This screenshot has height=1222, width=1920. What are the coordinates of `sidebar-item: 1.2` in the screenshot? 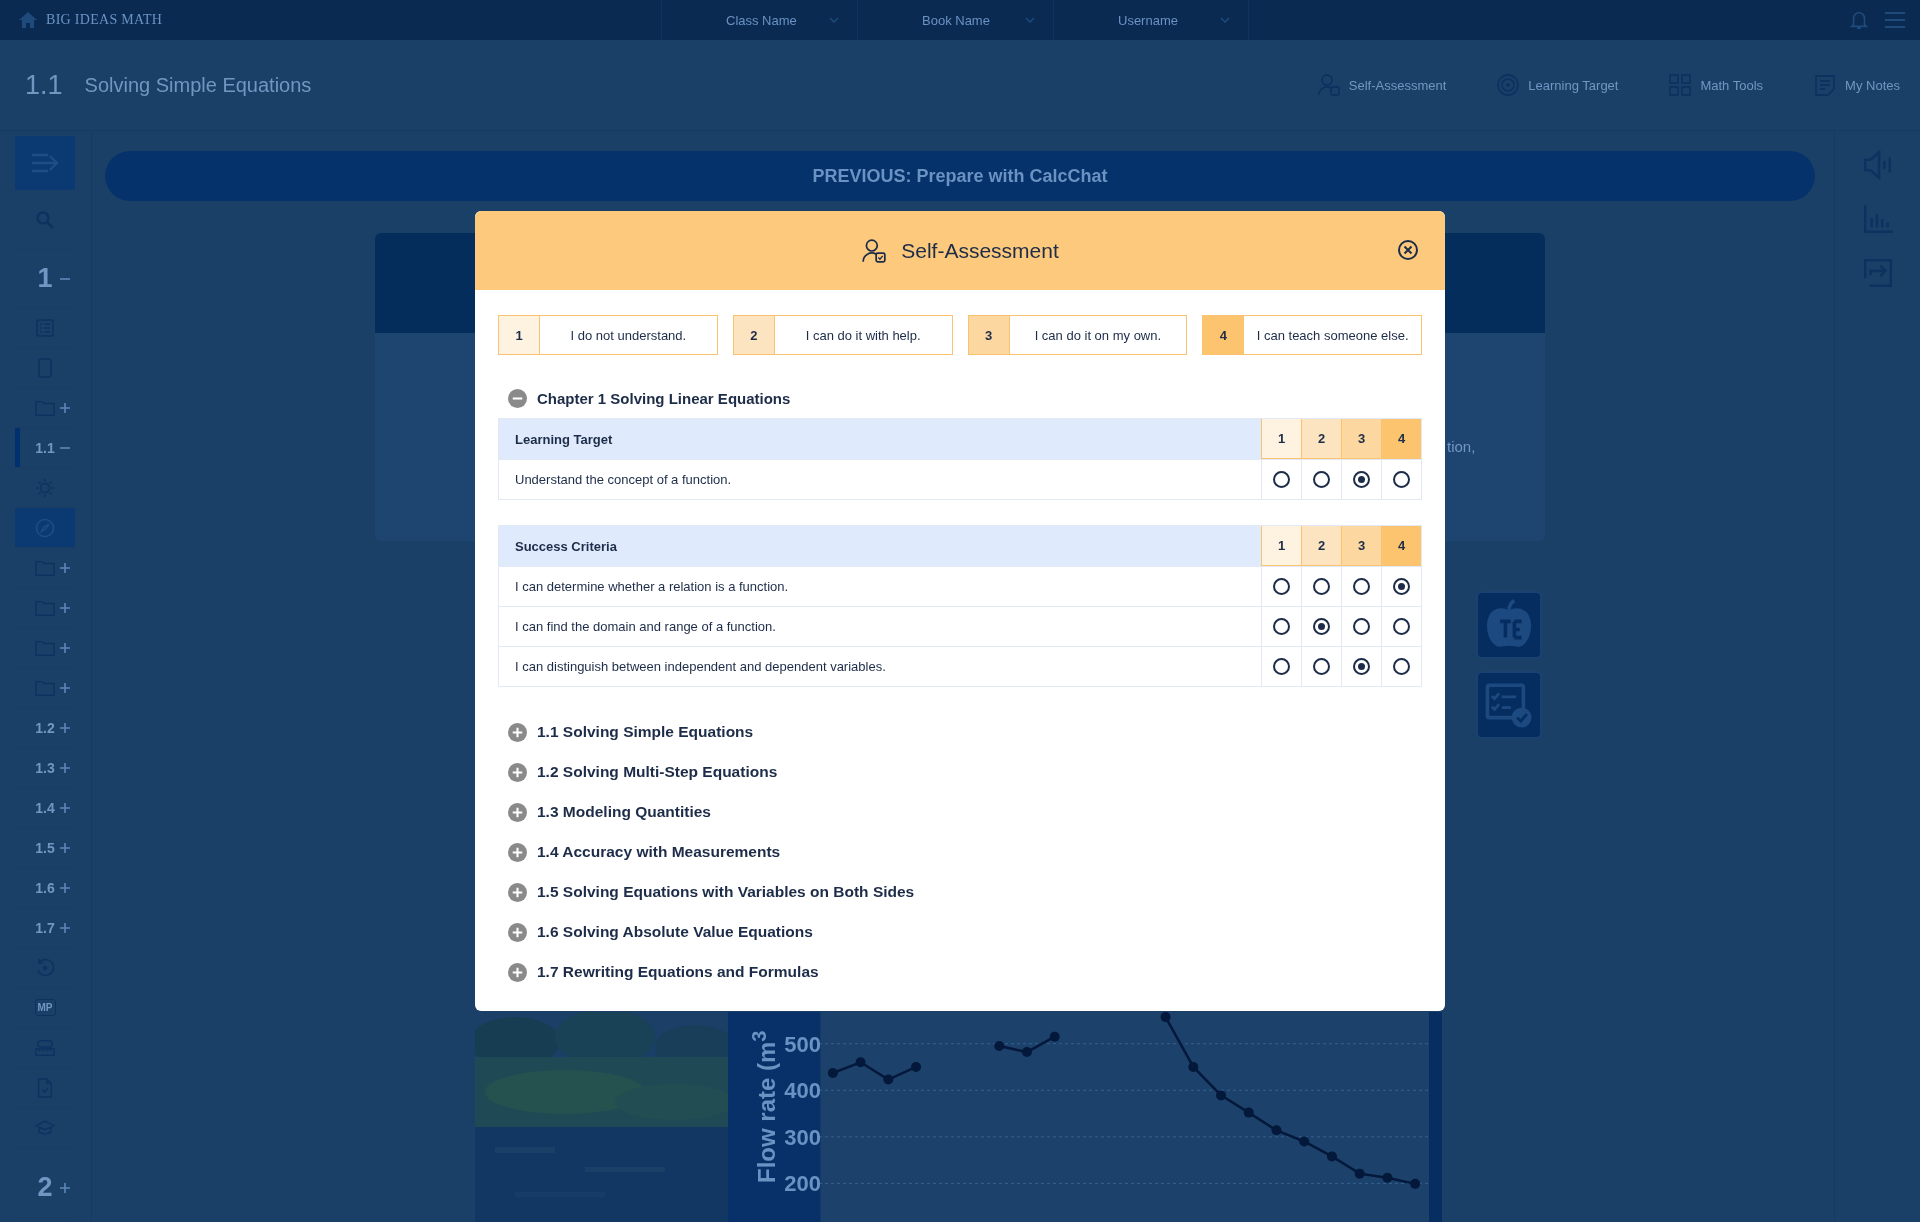 It's located at (45, 728).